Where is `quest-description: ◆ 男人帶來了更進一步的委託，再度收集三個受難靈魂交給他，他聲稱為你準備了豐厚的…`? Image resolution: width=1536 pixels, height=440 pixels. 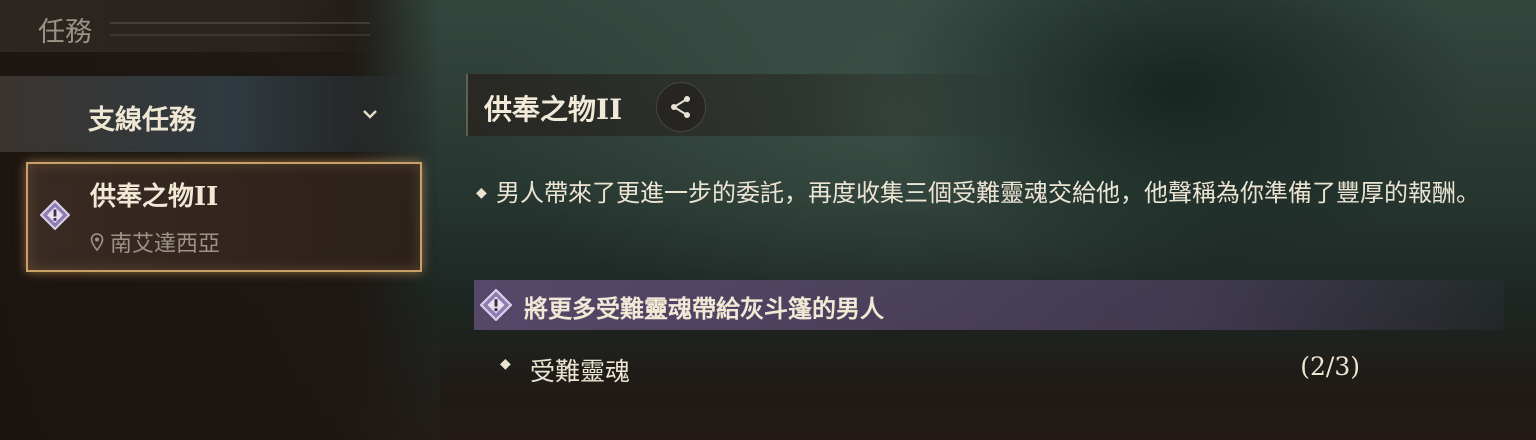 quest-description: ◆ 男人帶來了更進一步的委託，再度收集三個受難靈魂交給他，他聲稱為你準備了豐厚的… is located at coordinates (996, 193).